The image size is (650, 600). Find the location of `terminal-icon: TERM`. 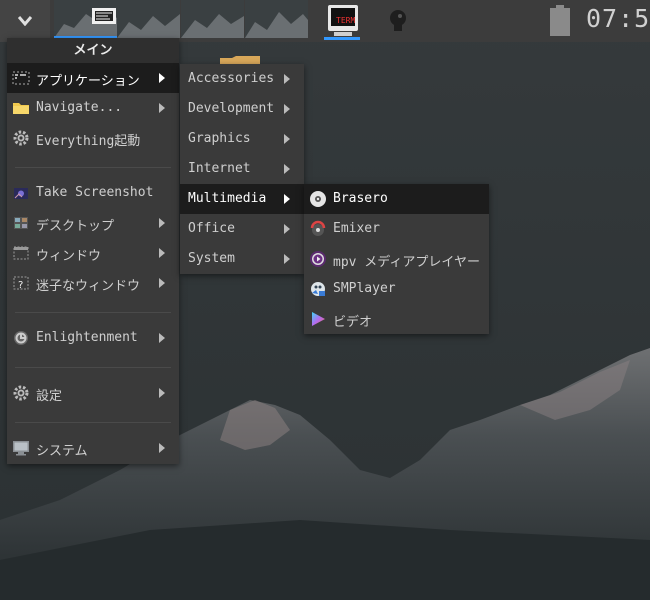

terminal-icon: TERM is located at coordinates (343, 21).